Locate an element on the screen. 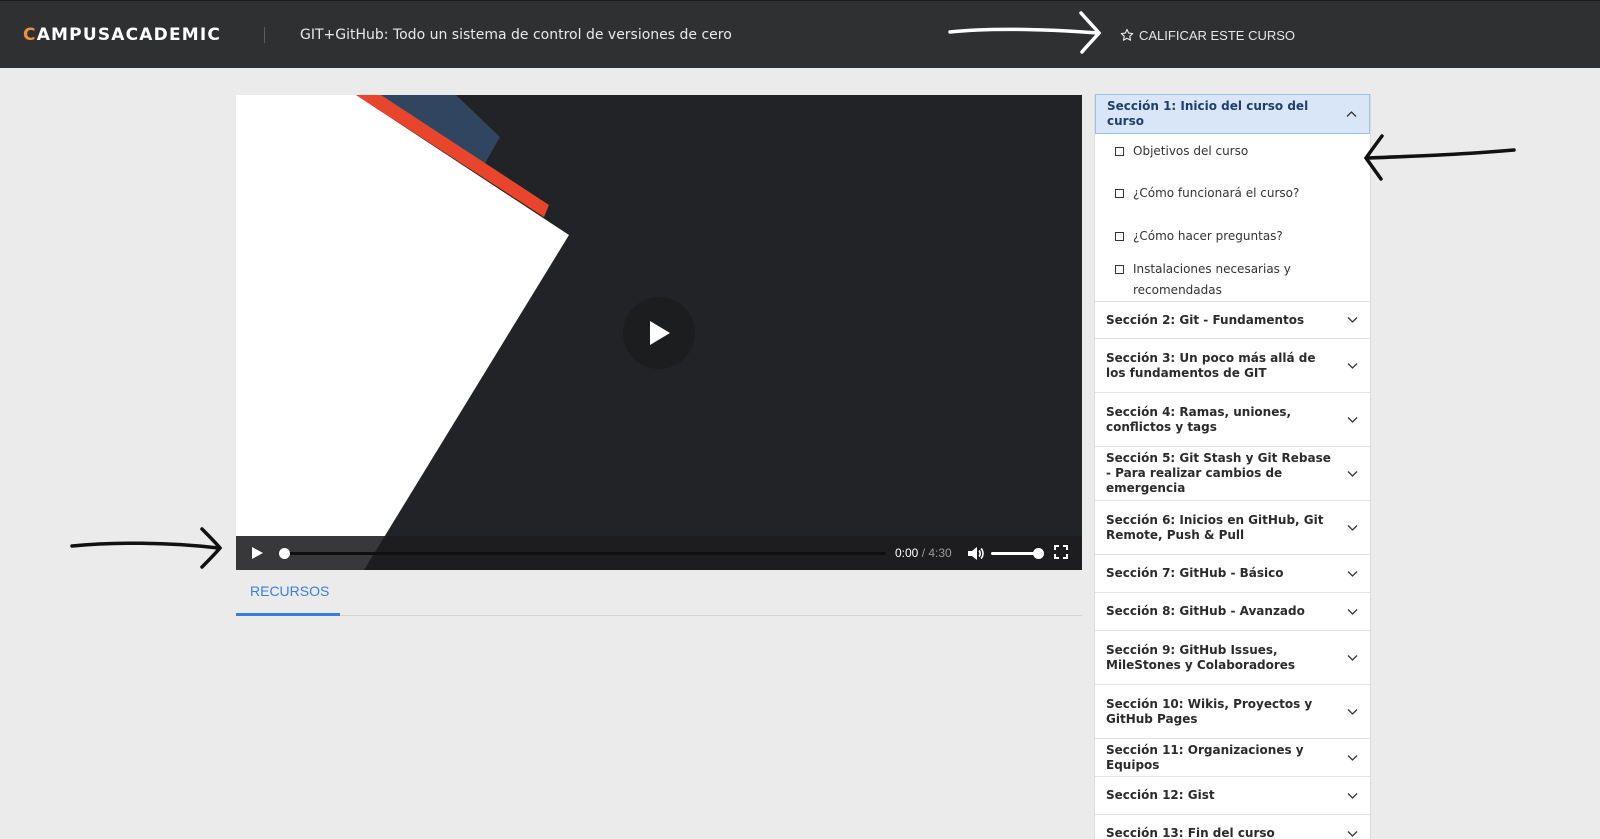  brand-logo-text: AMPUSACADEMIC is located at coordinates (129, 35).